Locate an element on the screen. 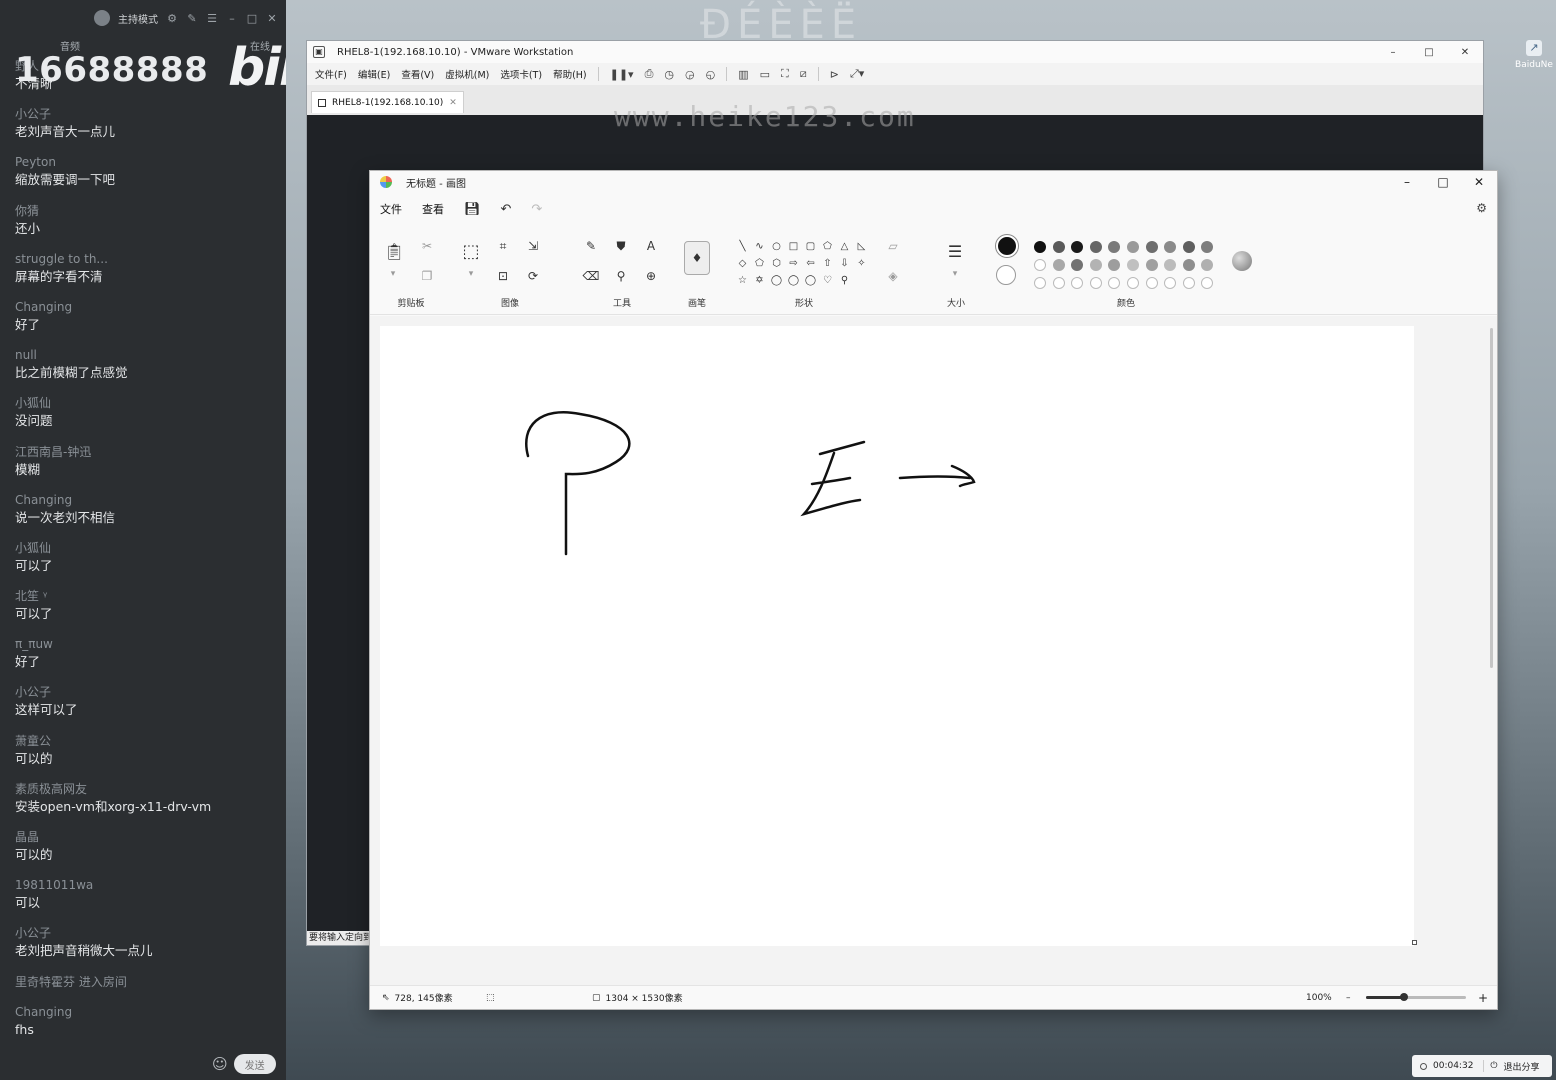 Image resolution: width=1556 pixels, height=1080 pixels. image-search-icon: ⊡ is located at coordinates (503, 276).